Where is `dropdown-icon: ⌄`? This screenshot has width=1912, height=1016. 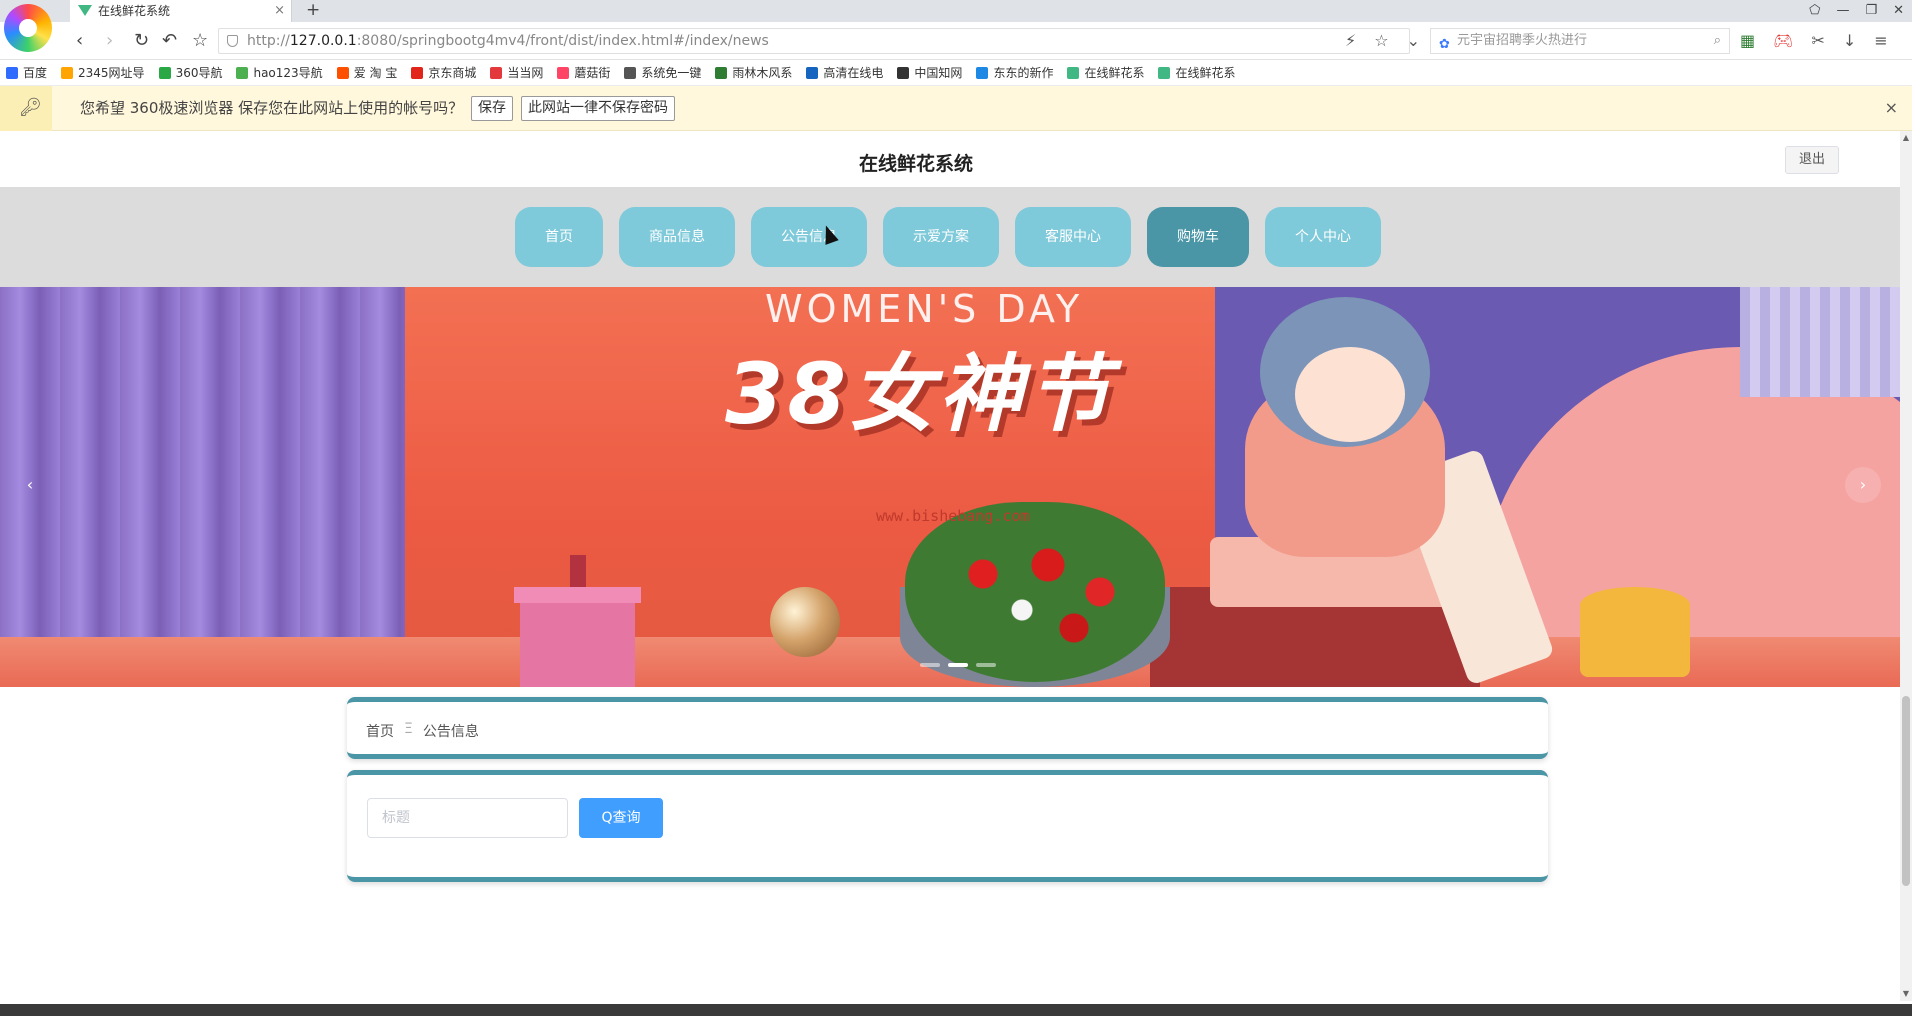
dropdown-icon: ⌄ is located at coordinates (1413, 40).